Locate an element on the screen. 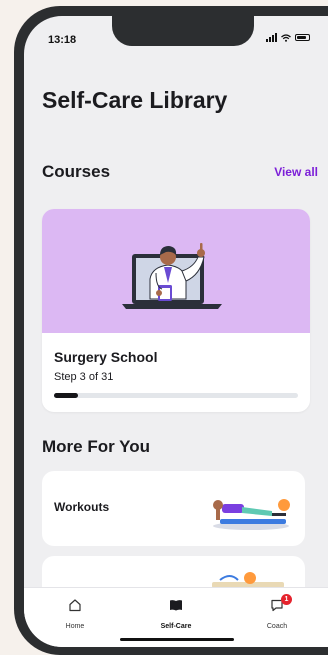 This screenshot has width=328, height=655. courses-heading: Courses is located at coordinates (76, 171).